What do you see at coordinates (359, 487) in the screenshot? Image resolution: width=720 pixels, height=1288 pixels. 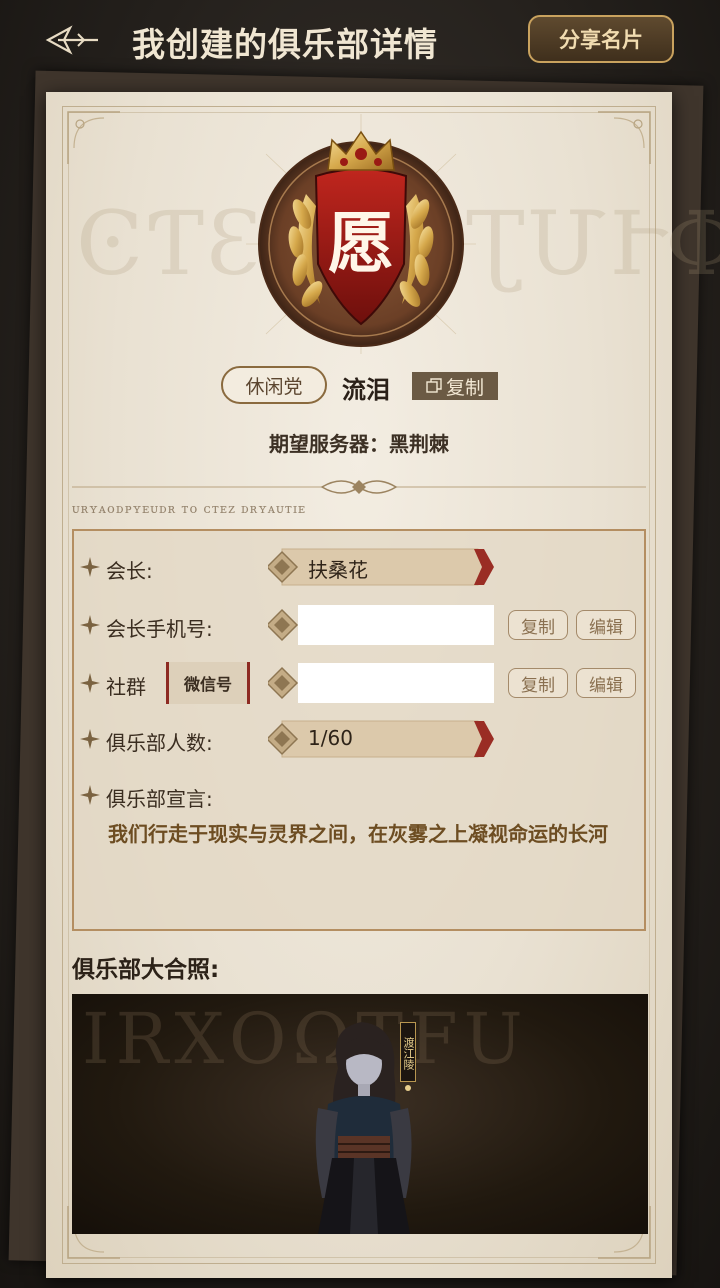 I see `ornament-divider` at bounding box center [359, 487].